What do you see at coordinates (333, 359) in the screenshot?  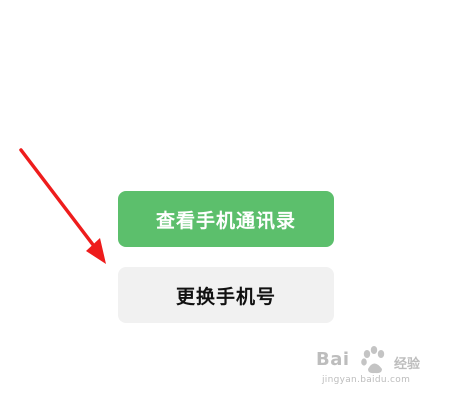 I see `watermark-brand-text: Bai` at bounding box center [333, 359].